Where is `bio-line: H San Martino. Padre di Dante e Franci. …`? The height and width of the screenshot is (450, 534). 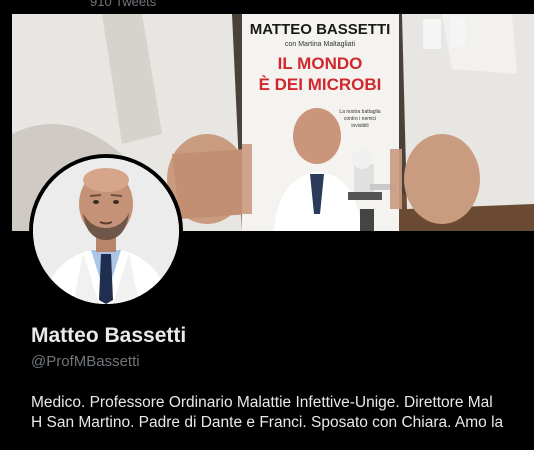
bio-line: H San Martino. Padre di Dante e Franci. … is located at coordinates (267, 422).